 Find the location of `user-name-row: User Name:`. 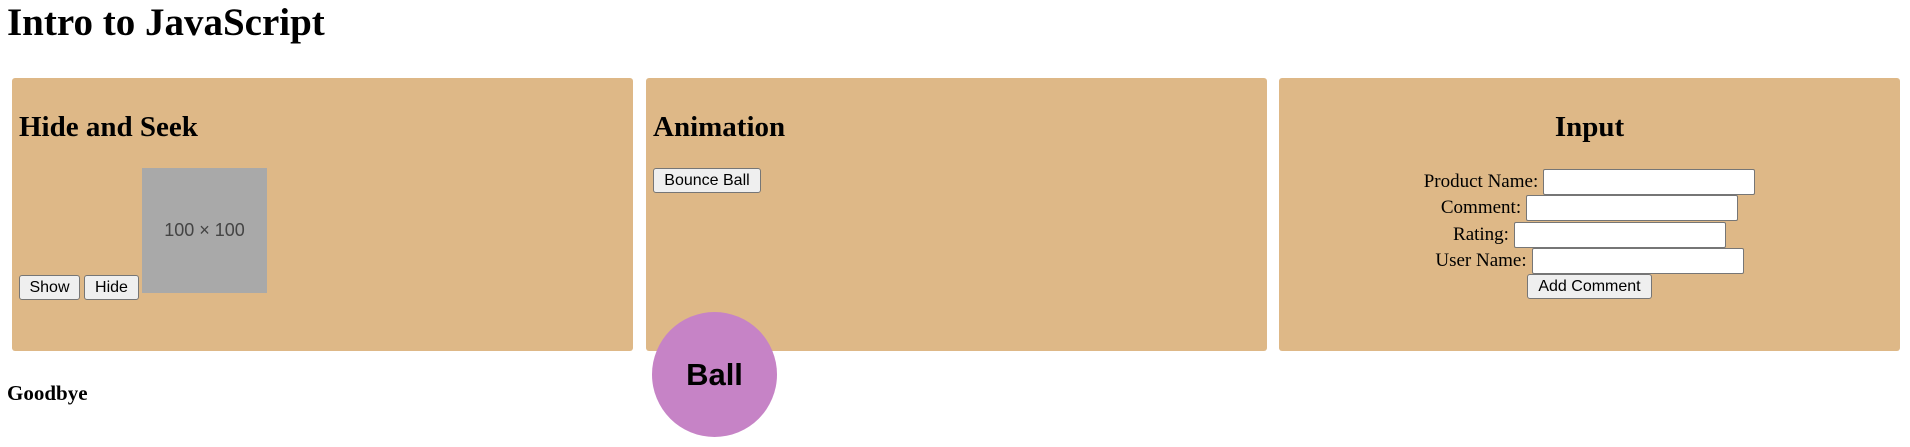

user-name-row: User Name: is located at coordinates (1589, 260).